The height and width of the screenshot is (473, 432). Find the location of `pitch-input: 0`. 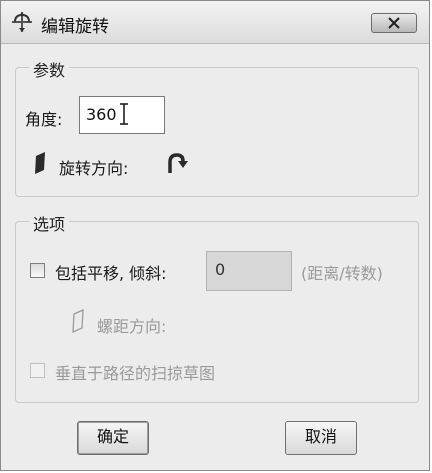

pitch-input: 0 is located at coordinates (249, 271).